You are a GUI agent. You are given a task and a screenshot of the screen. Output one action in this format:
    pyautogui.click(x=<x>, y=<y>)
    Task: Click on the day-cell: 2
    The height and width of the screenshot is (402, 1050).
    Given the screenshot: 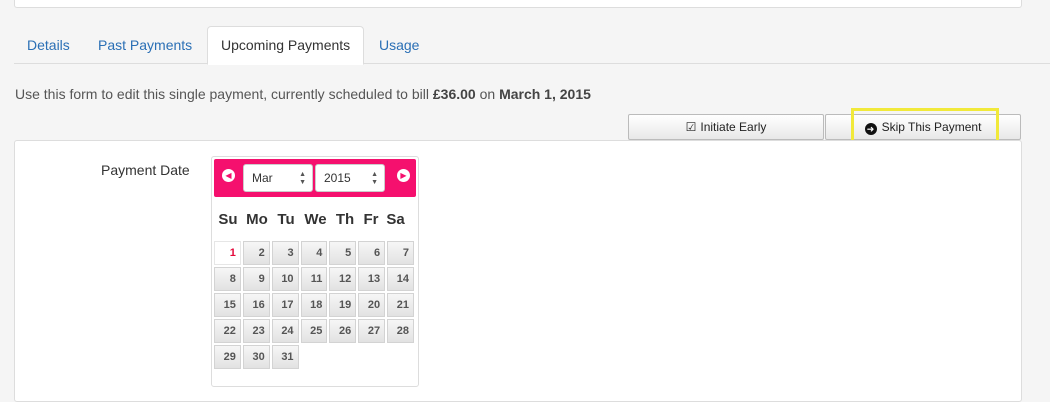 What is the action you would take?
    pyautogui.click(x=256, y=253)
    